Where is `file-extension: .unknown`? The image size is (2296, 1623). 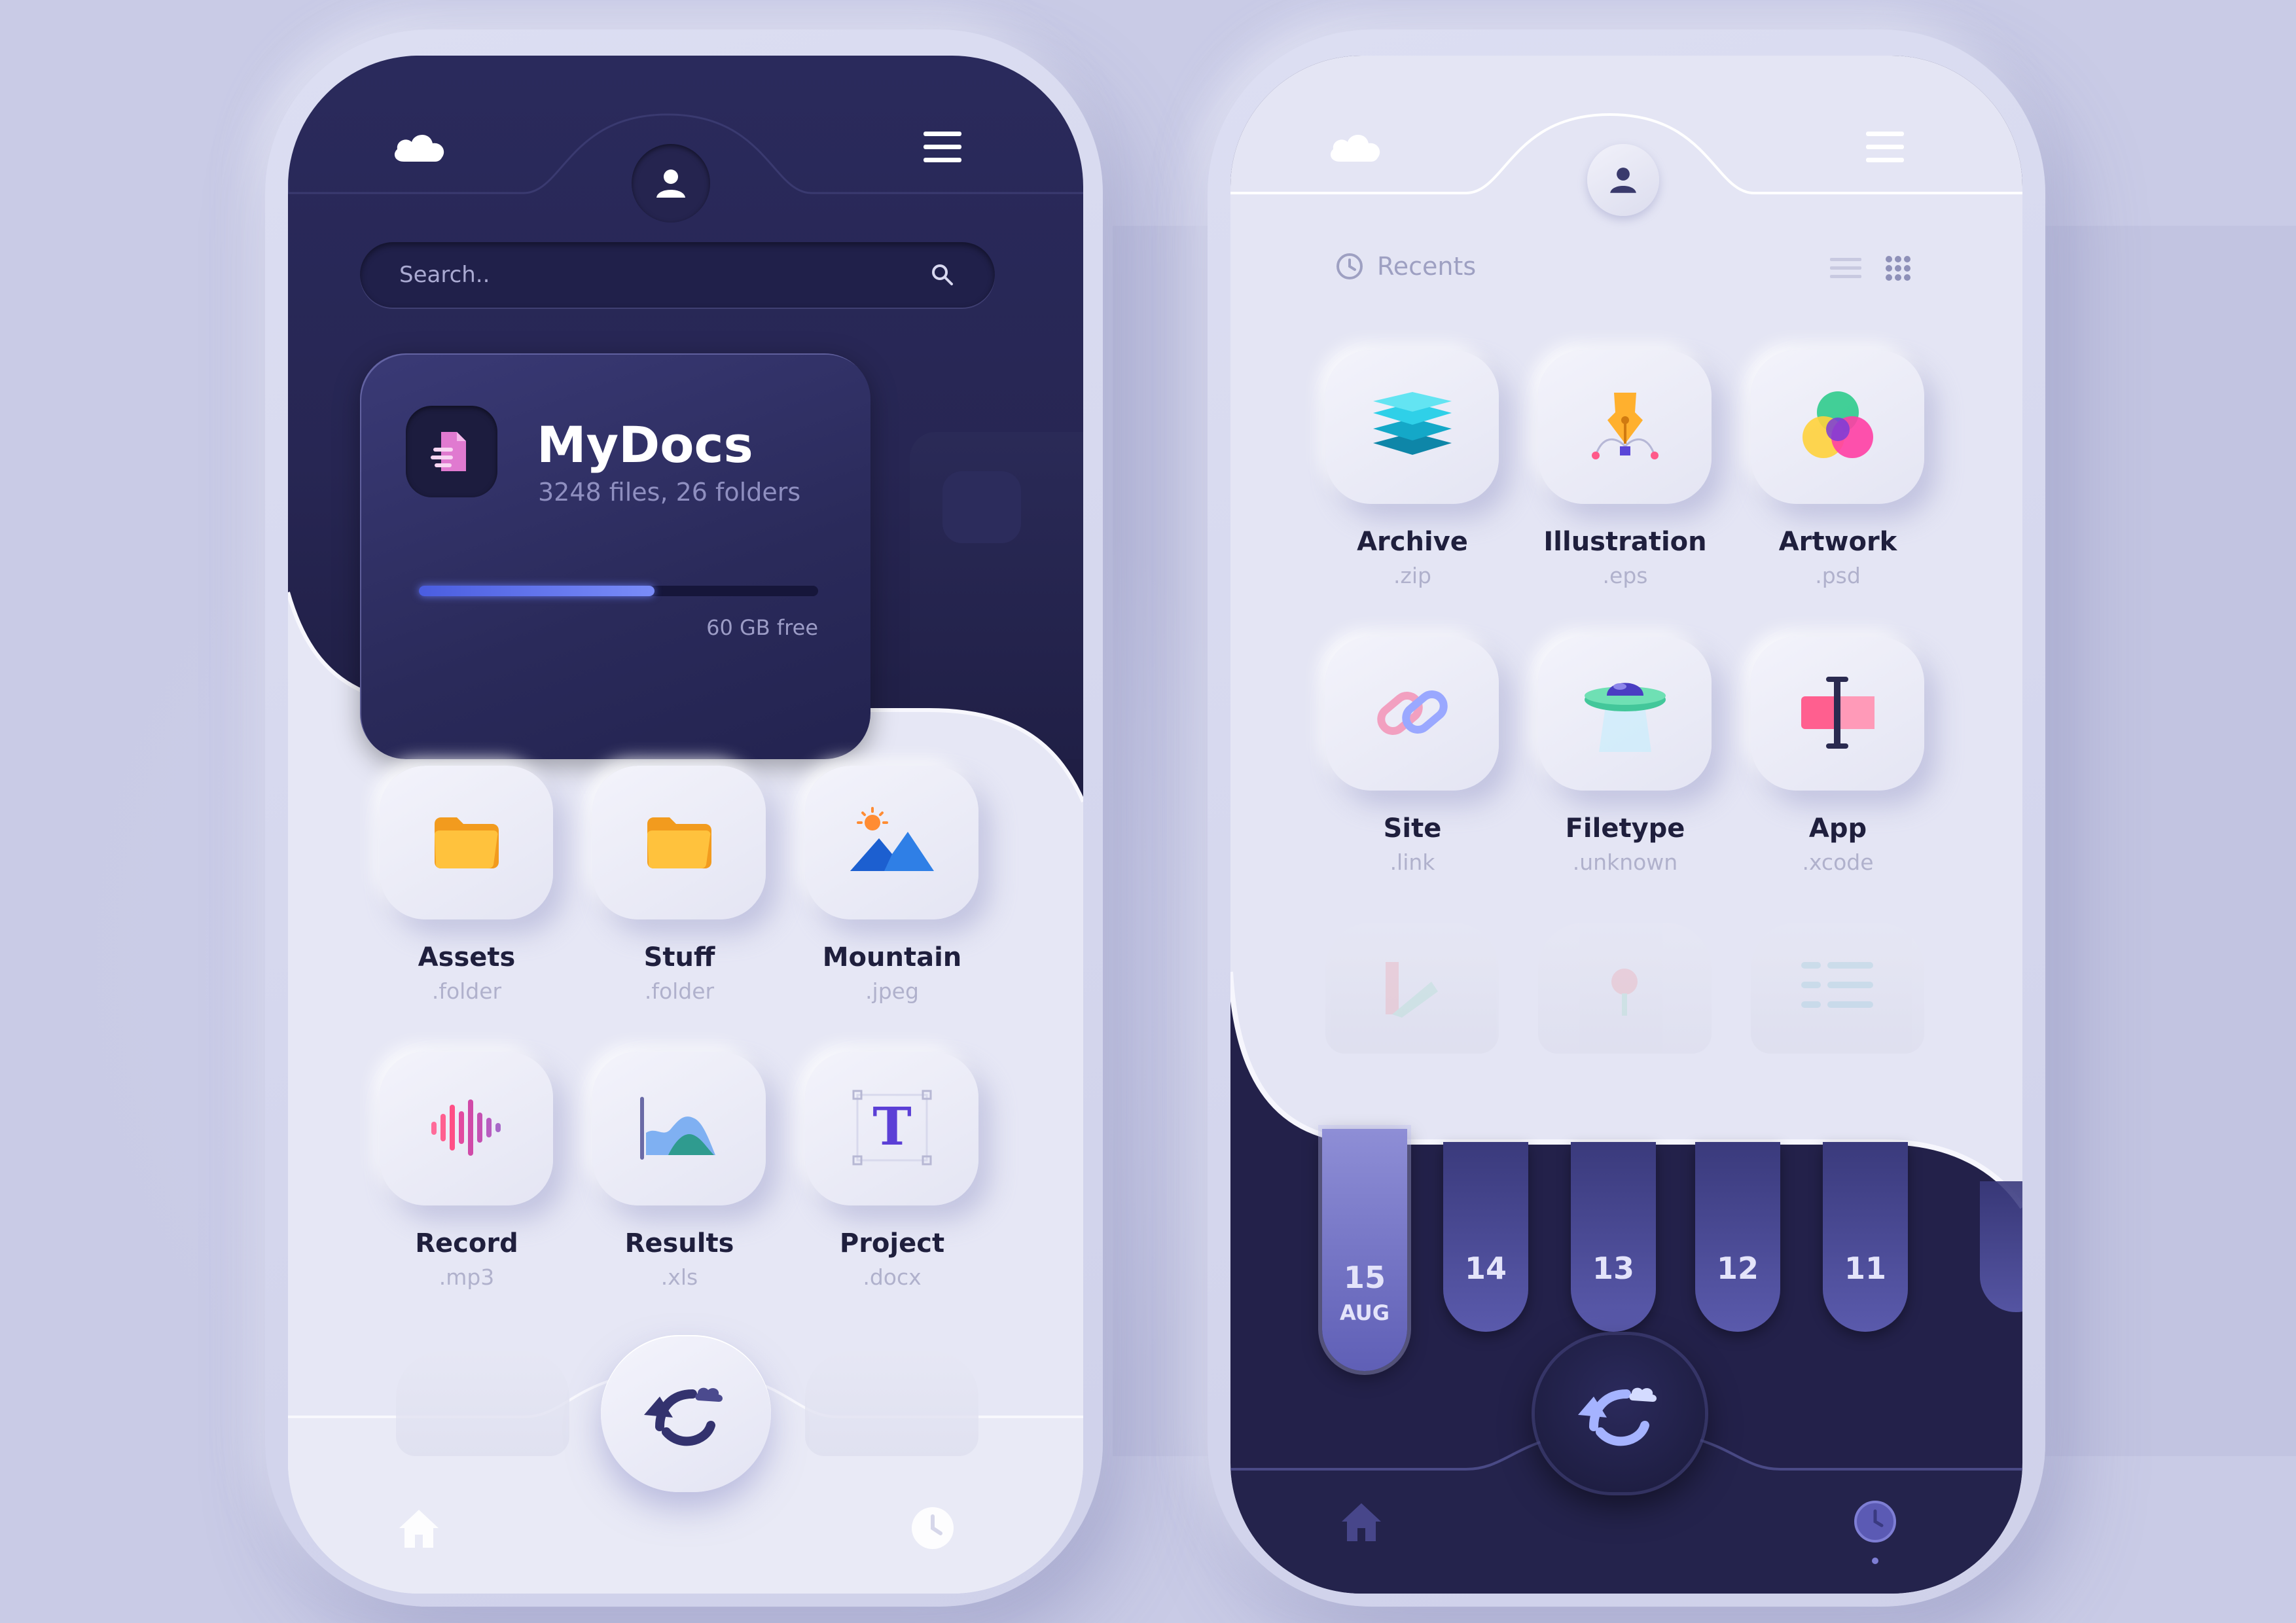
file-extension: .unknown is located at coordinates (1625, 862).